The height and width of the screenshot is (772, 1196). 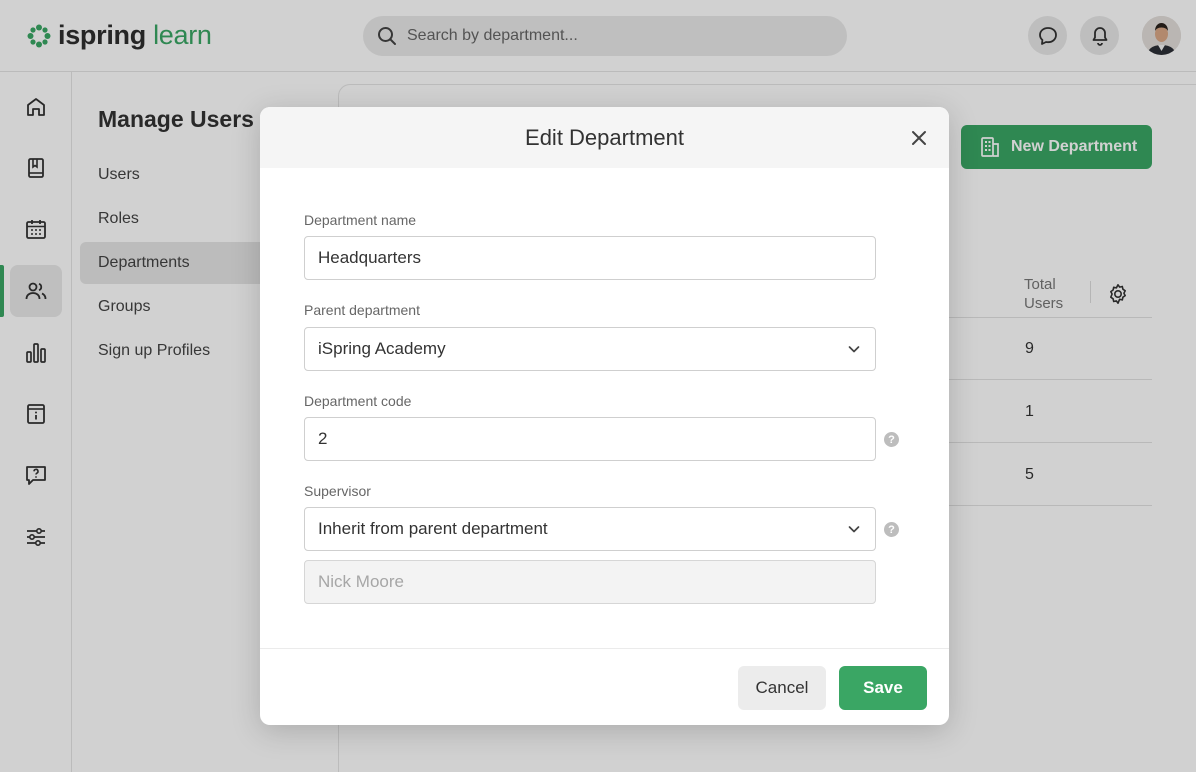 I want to click on supervisor-select: Inherit from parent department, so click(x=590, y=529).